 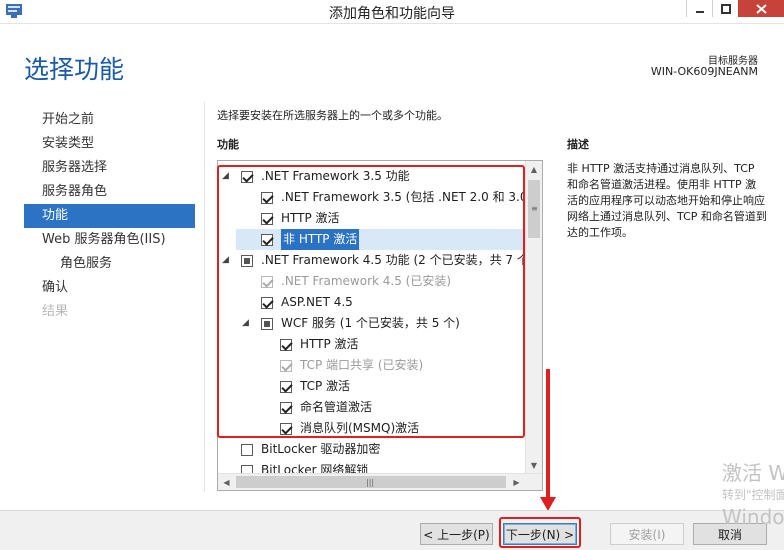 I want to click on horizontal-scrollbar: ◀ ||| ▶, so click(x=380, y=481).